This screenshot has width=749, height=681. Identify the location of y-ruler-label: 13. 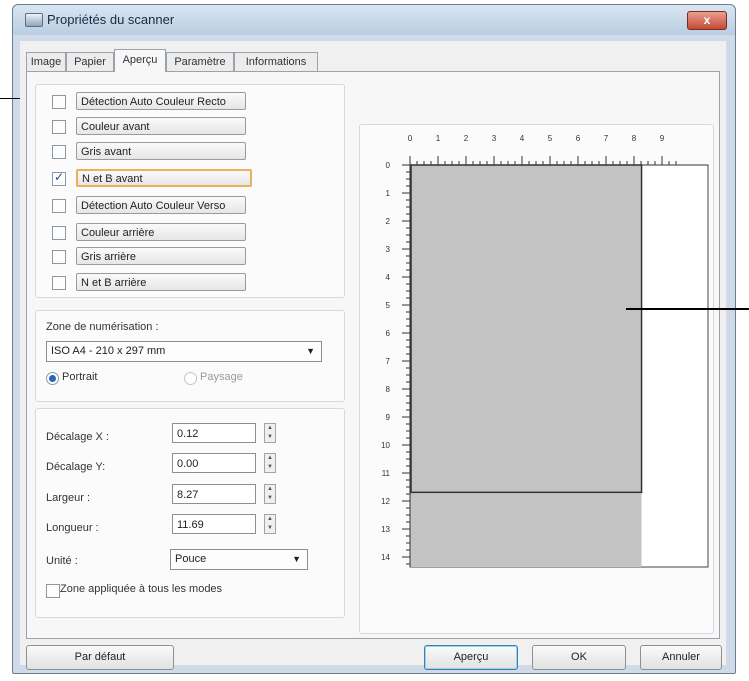
(385, 529).